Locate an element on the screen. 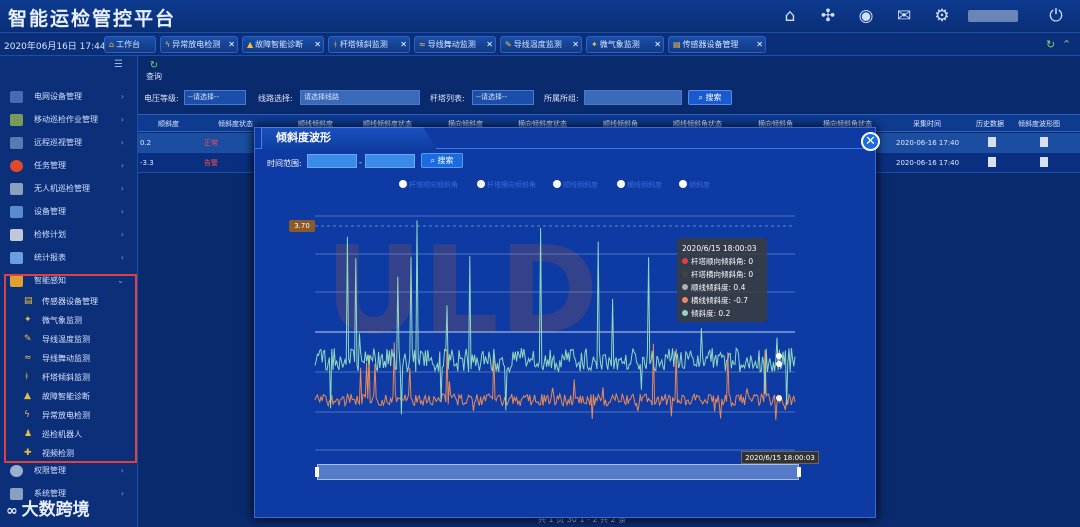 The width and height of the screenshot is (1080, 527). tab-workbench: ⌂ 工作台 is located at coordinates (130, 44).